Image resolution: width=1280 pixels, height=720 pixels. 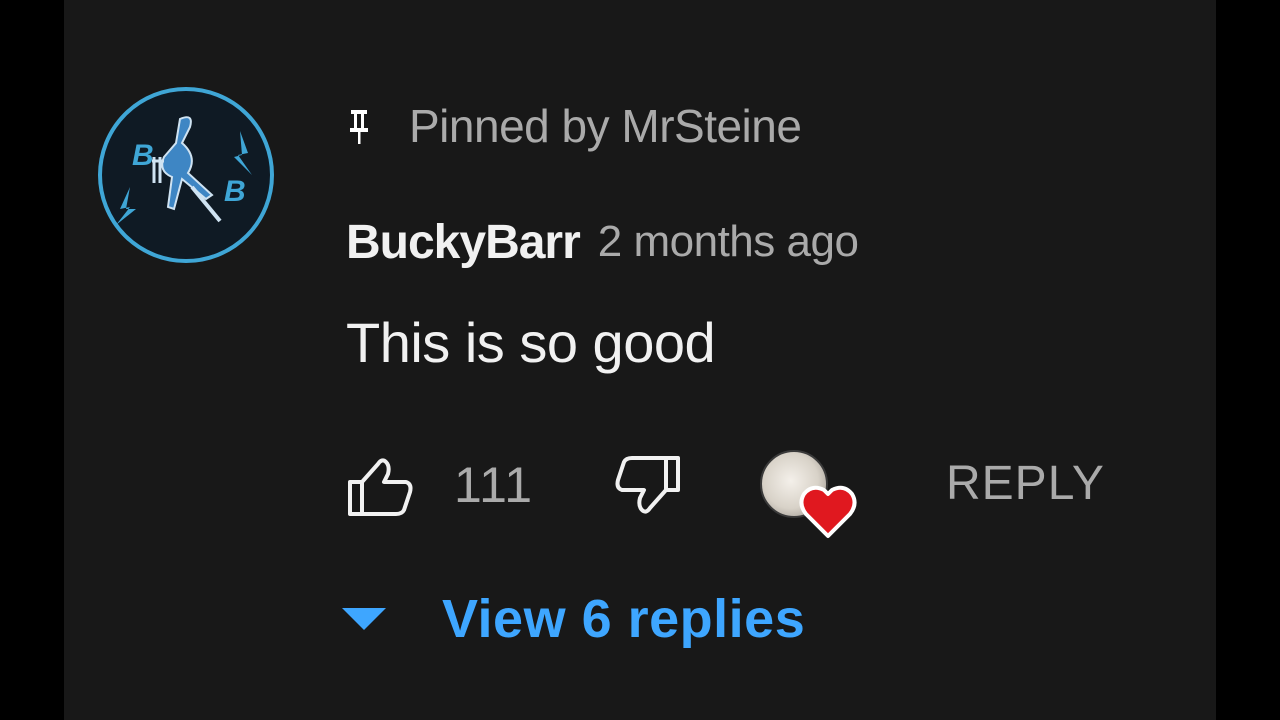 I want to click on like-count: 111, so click(x=494, y=485).